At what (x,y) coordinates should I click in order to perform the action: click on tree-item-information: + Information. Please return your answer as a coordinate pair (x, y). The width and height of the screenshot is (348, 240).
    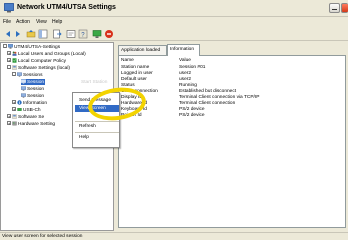
    Looking at the image, I should click on (29, 103).